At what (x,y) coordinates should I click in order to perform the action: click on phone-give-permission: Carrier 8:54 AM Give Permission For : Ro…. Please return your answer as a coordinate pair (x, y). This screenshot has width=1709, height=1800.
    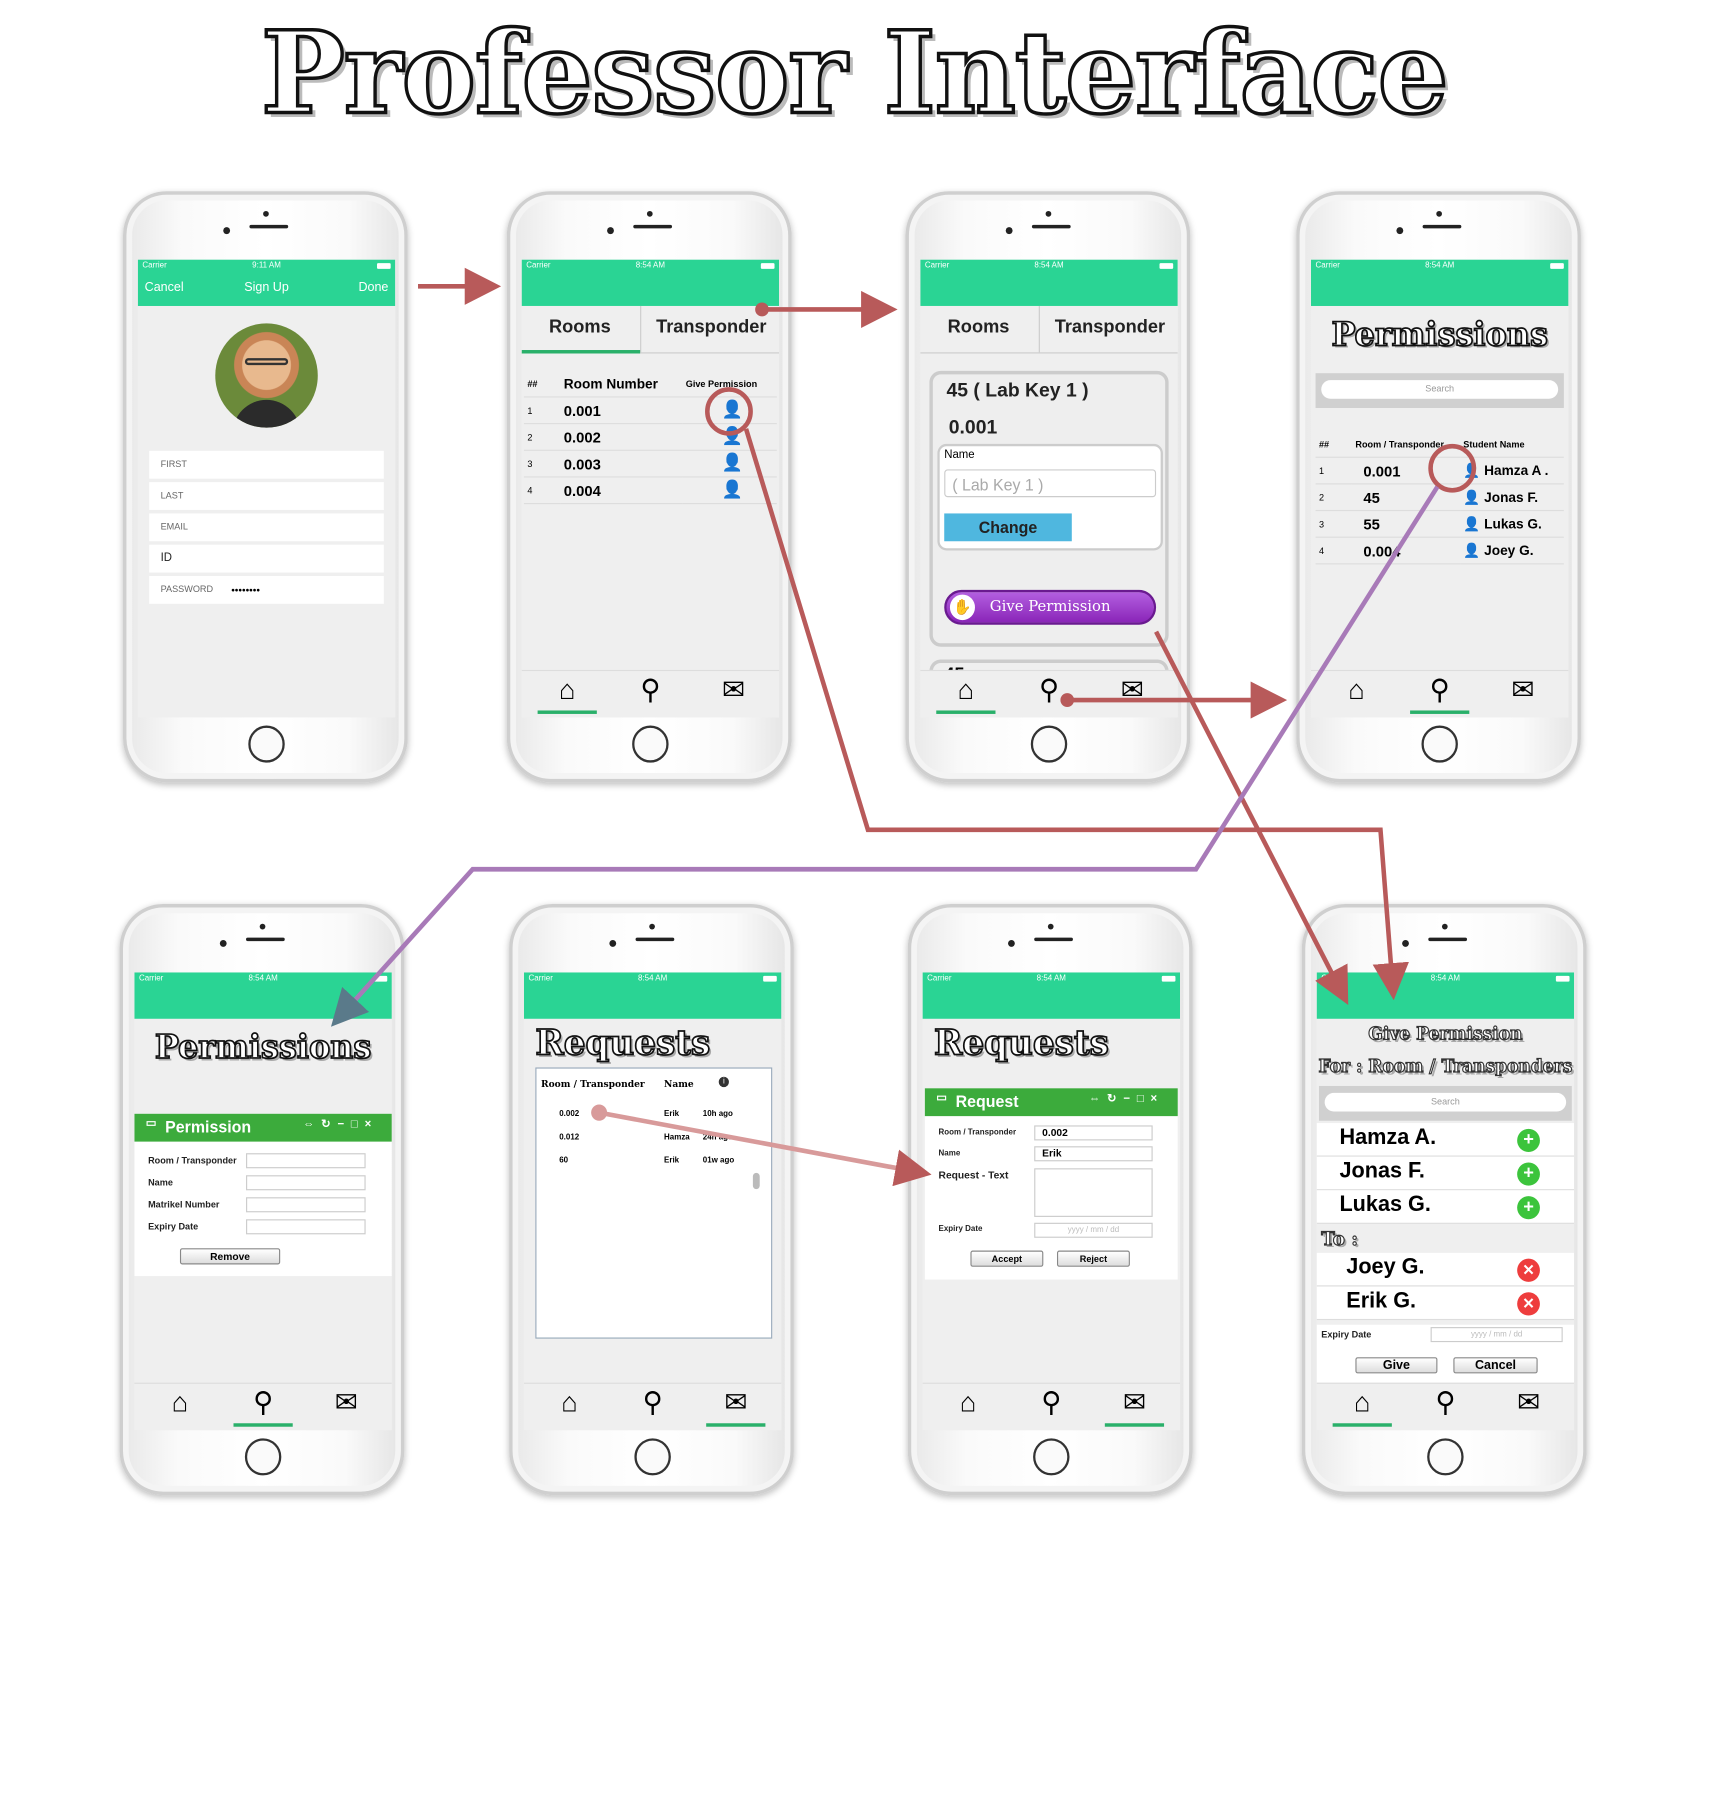
    Looking at the image, I should click on (1444, 1200).